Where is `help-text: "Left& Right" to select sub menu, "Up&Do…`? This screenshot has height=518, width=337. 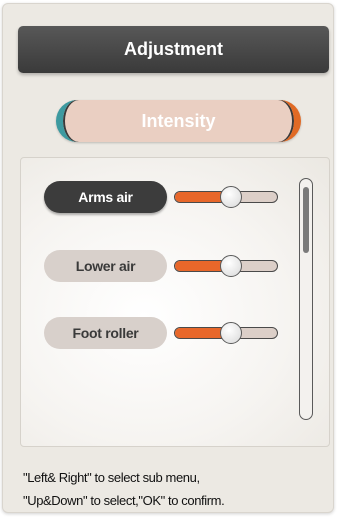
help-text: "Left& Right" to select sub menu, "Up&Do… is located at coordinates (178, 489).